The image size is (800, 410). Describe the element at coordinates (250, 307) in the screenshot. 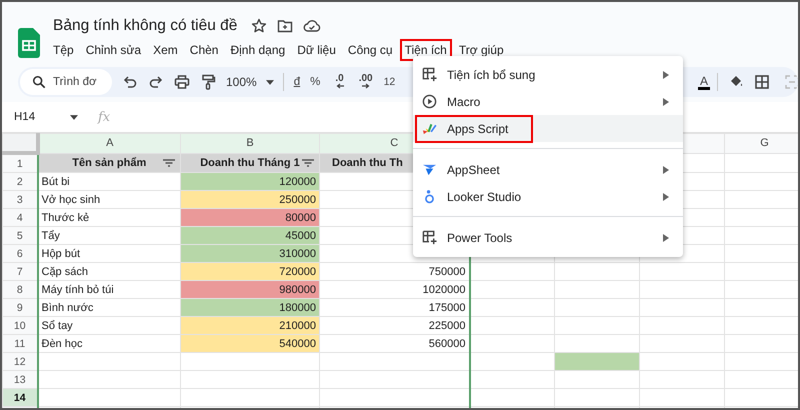

I see `table-cell: 180000` at that location.